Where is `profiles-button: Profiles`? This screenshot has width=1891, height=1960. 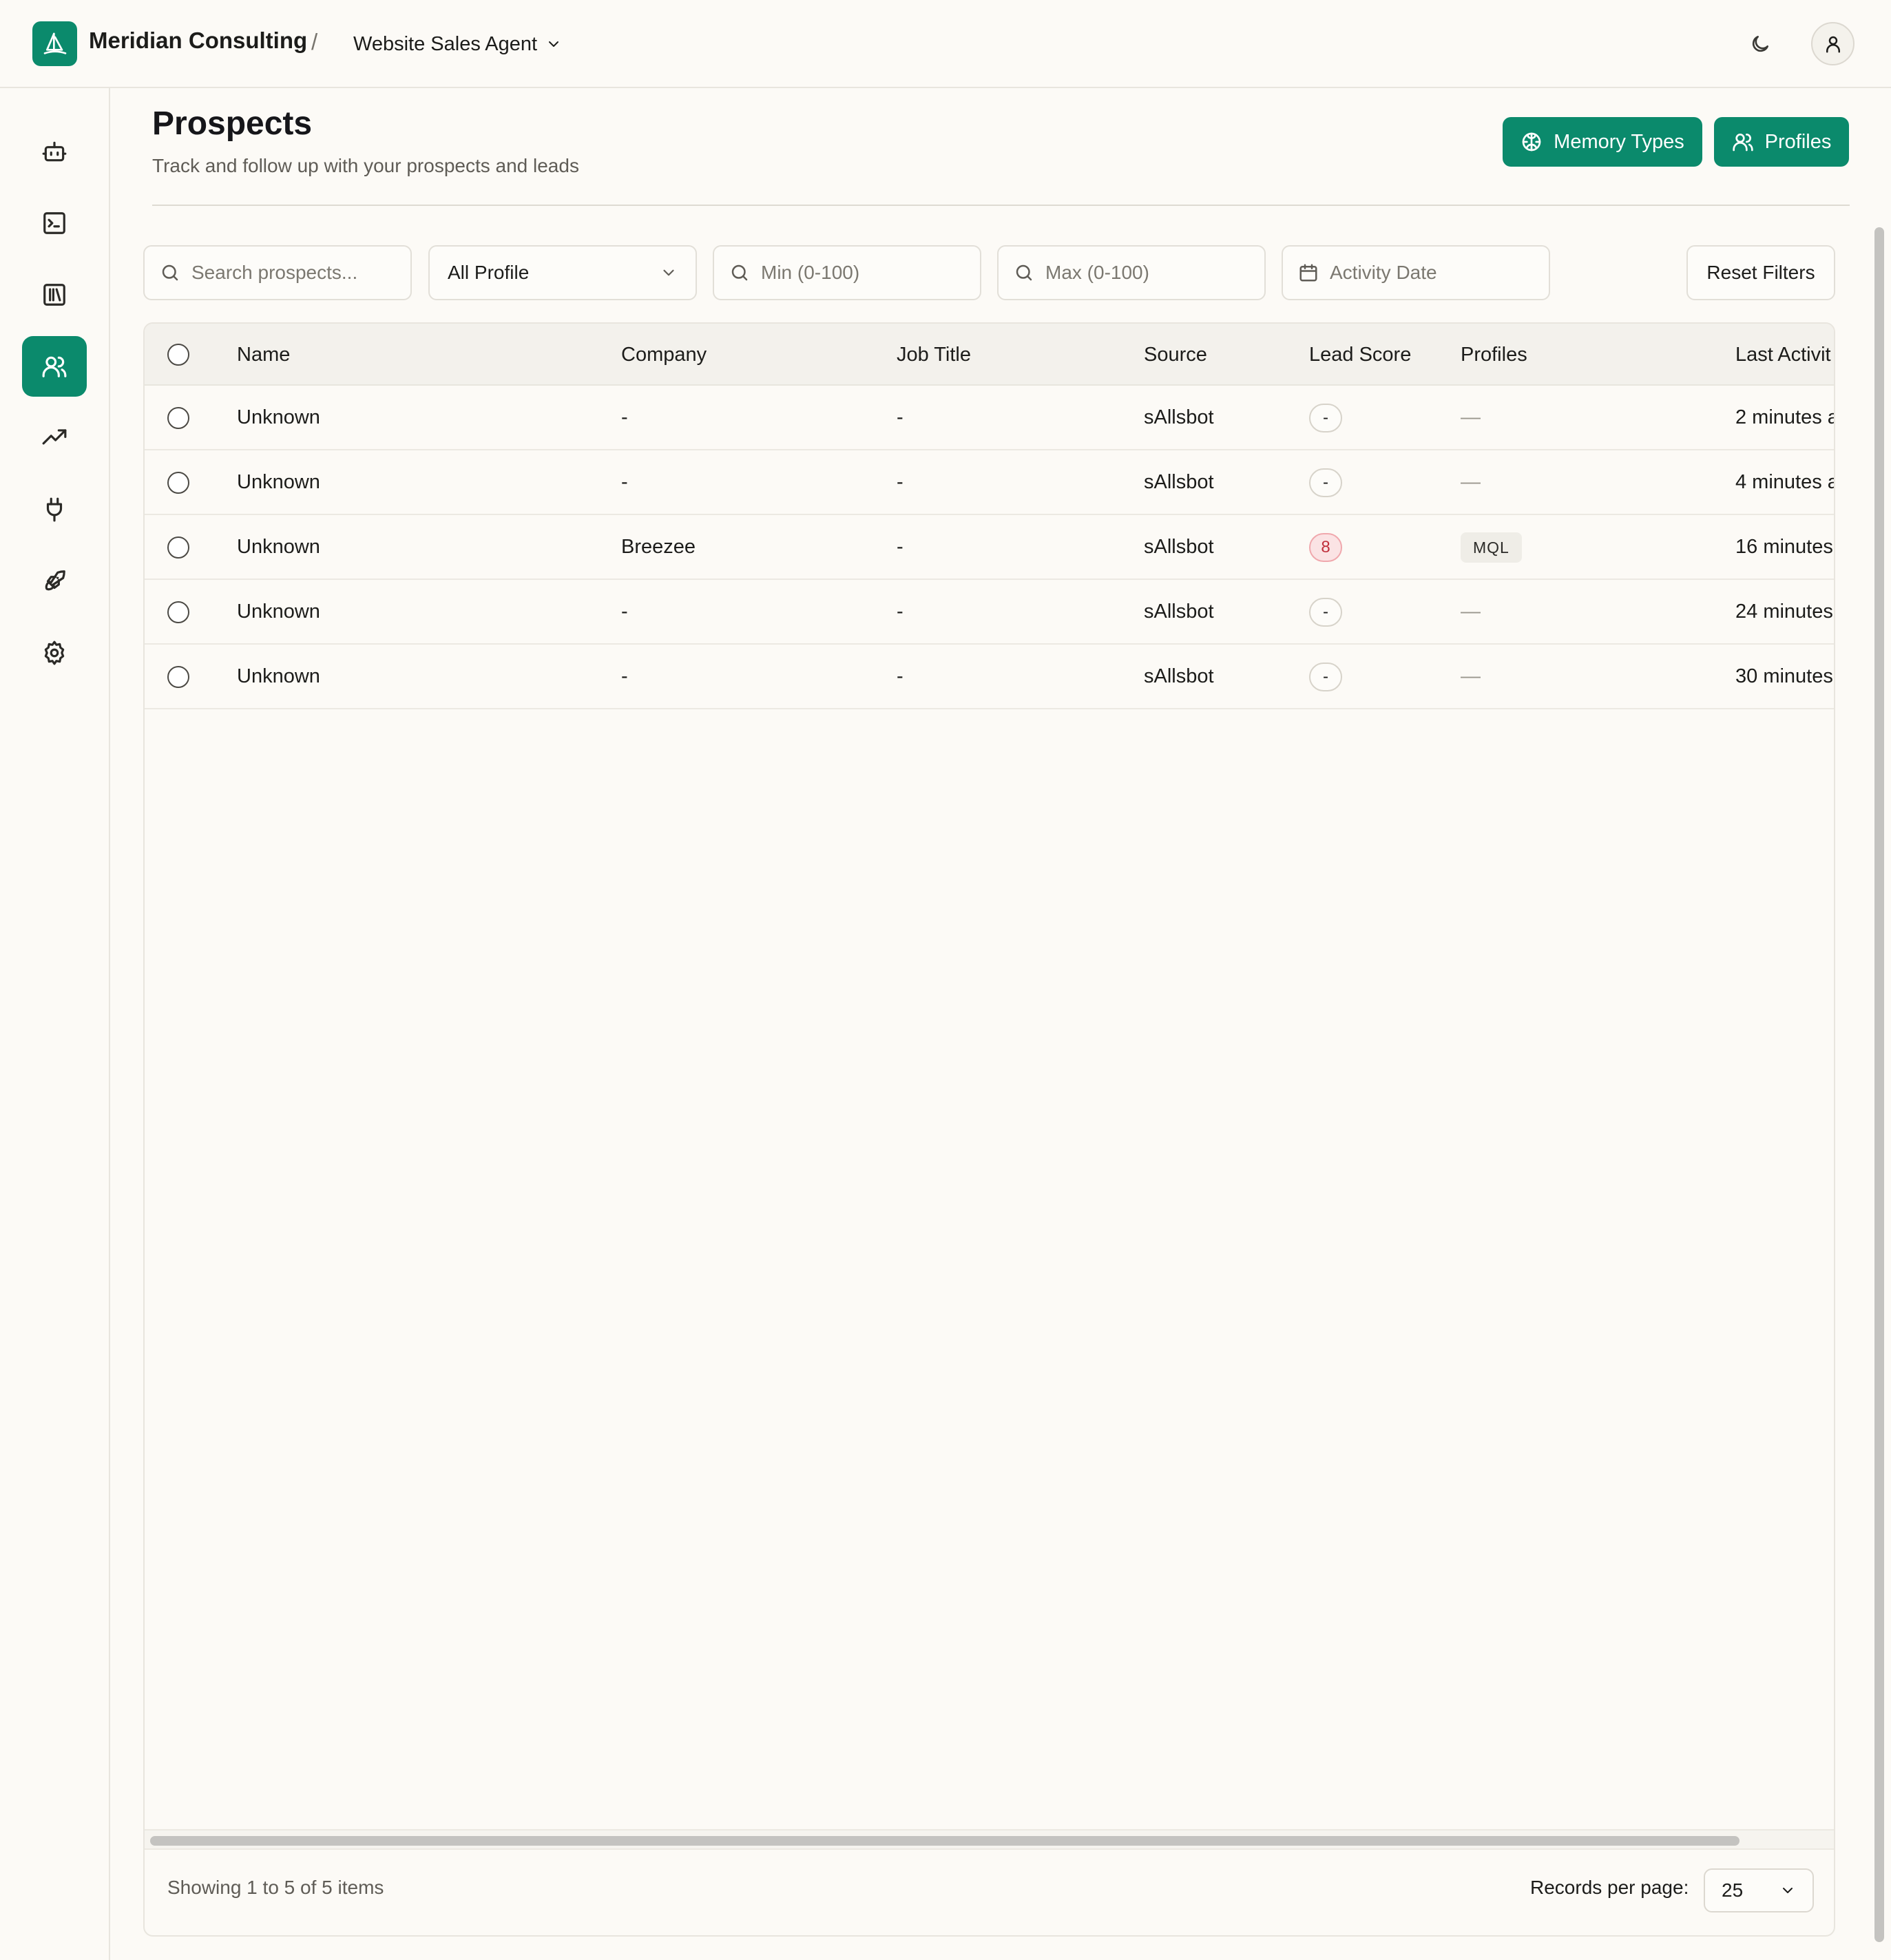
profiles-button: Profiles is located at coordinates (1781, 142).